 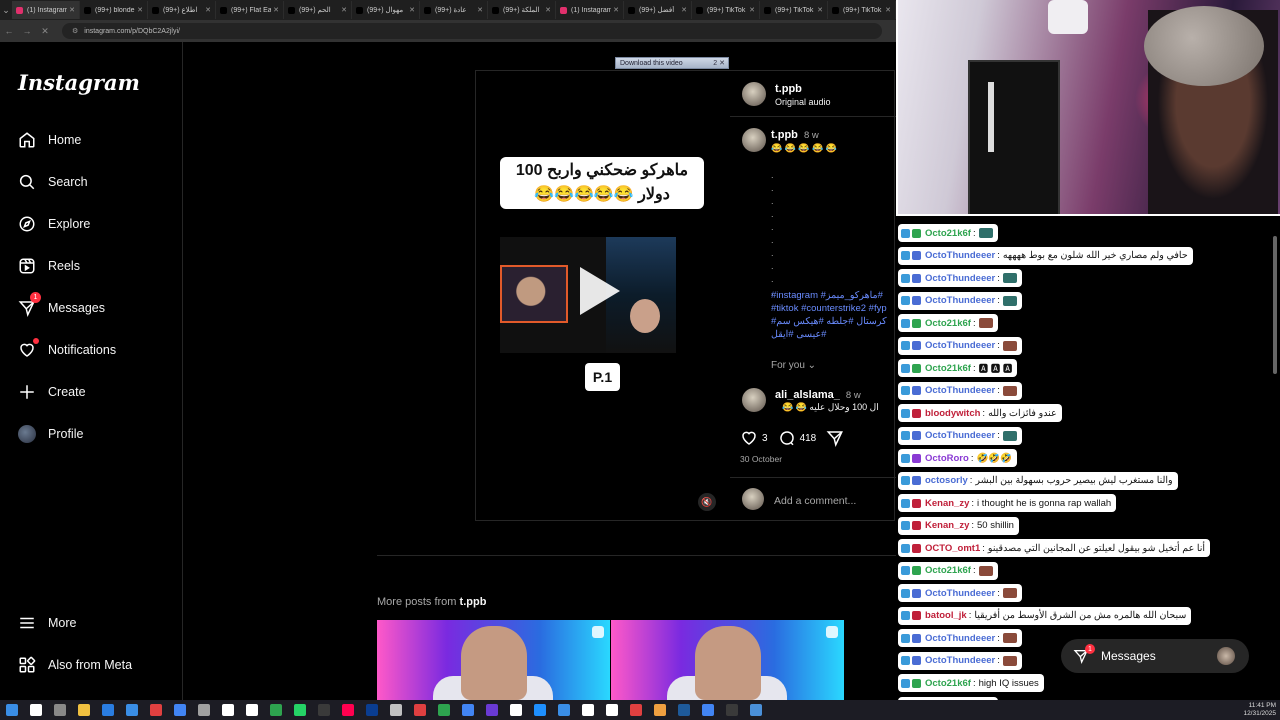 I want to click on chat-username: OctoRoro, so click(x=947, y=458).